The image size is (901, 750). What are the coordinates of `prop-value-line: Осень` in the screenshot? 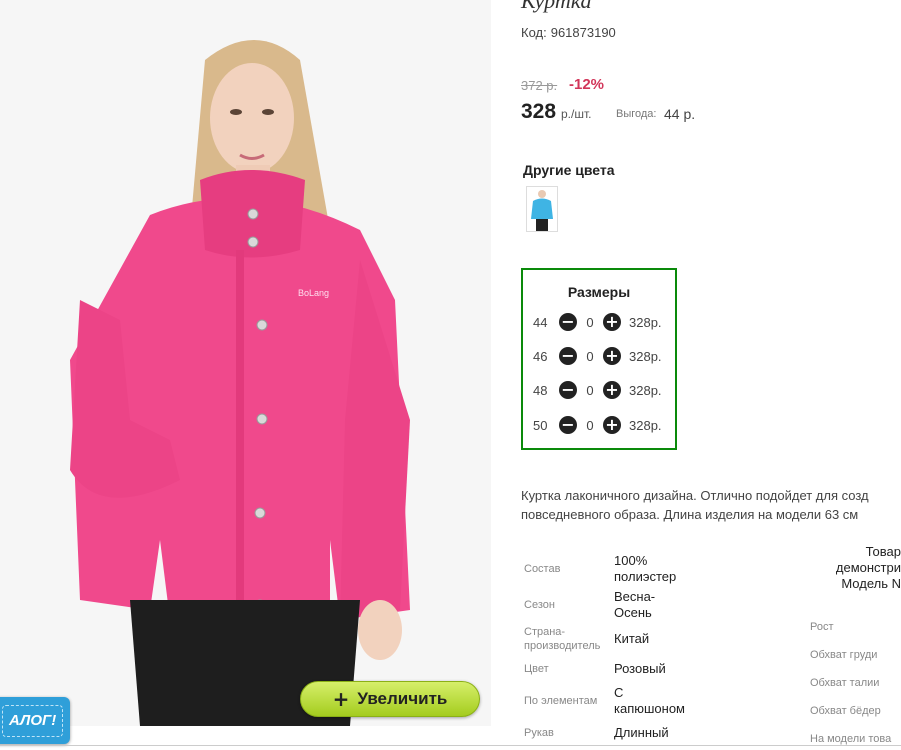 It's located at (633, 612).